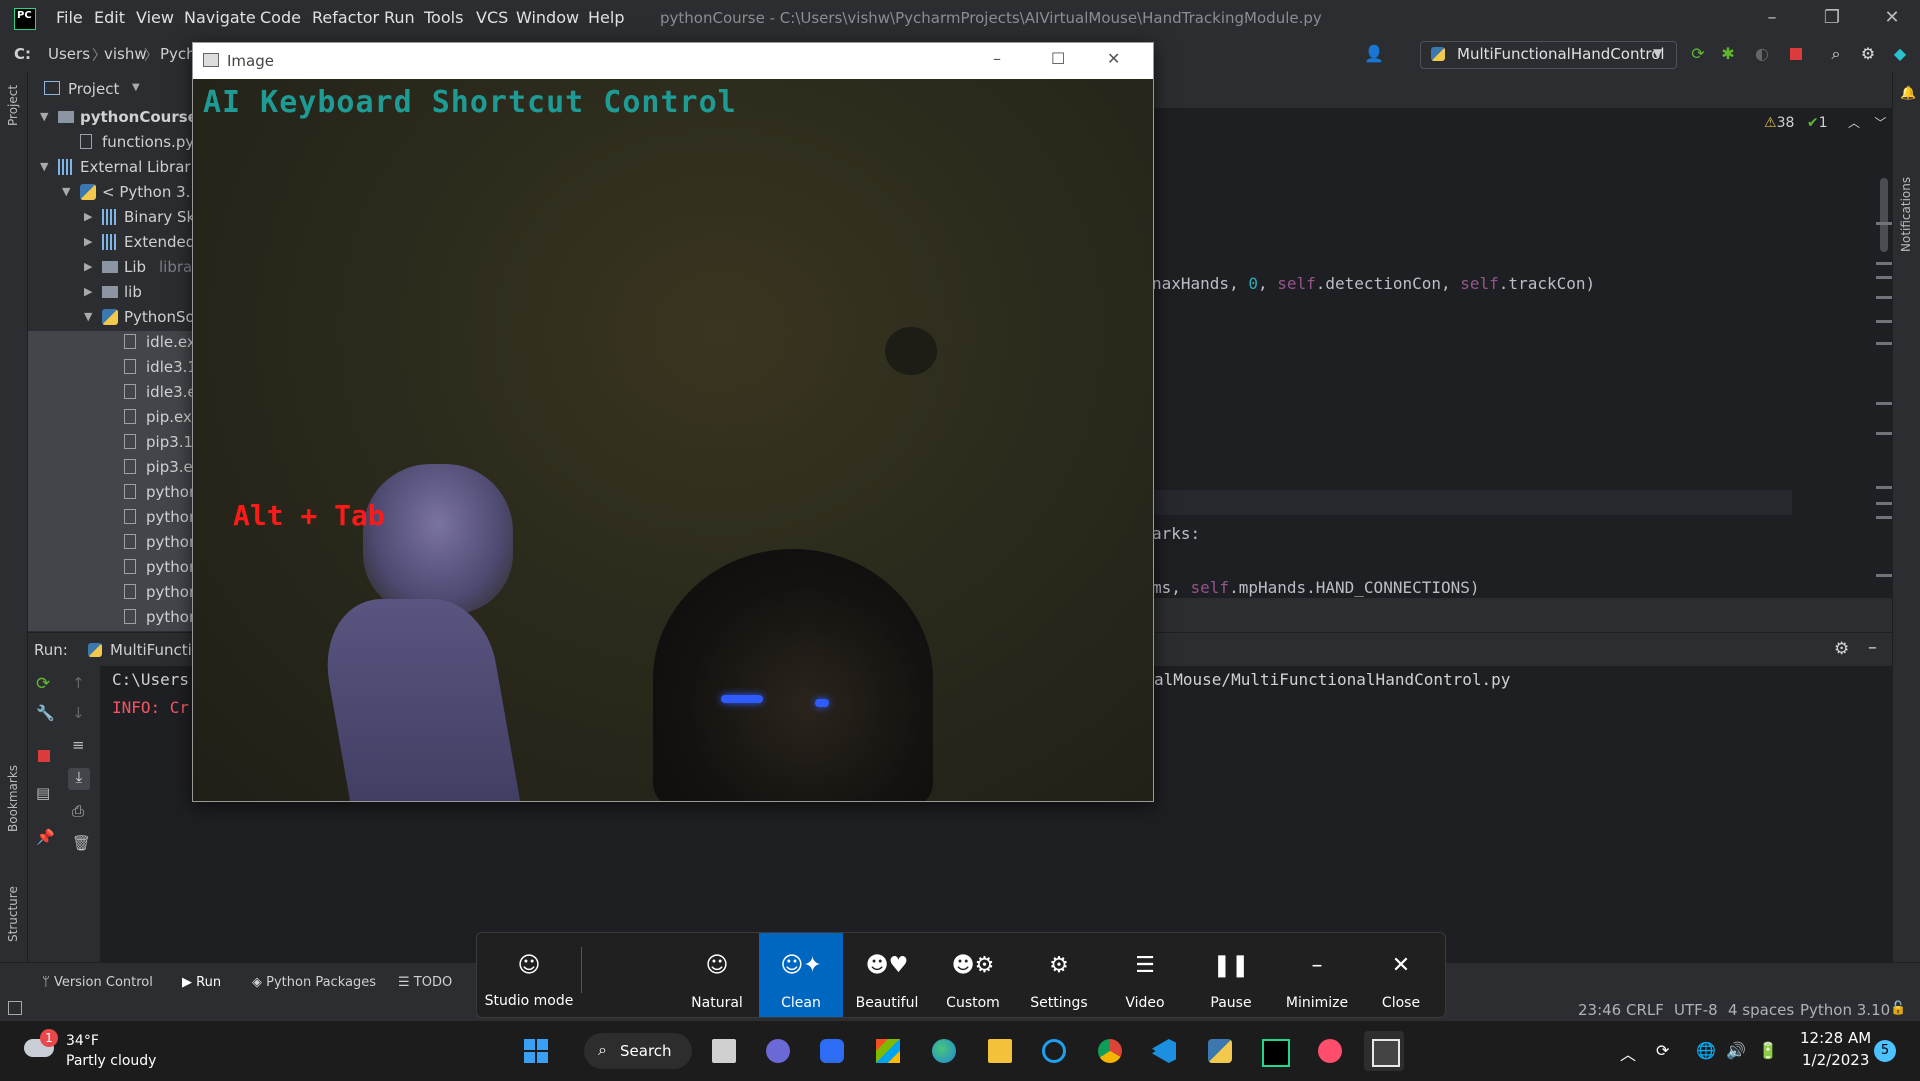 Image resolution: width=1920 pixels, height=1081 pixels. Describe the element at coordinates (113, 143) in the screenshot. I see `tree-item: functions.py` at that location.